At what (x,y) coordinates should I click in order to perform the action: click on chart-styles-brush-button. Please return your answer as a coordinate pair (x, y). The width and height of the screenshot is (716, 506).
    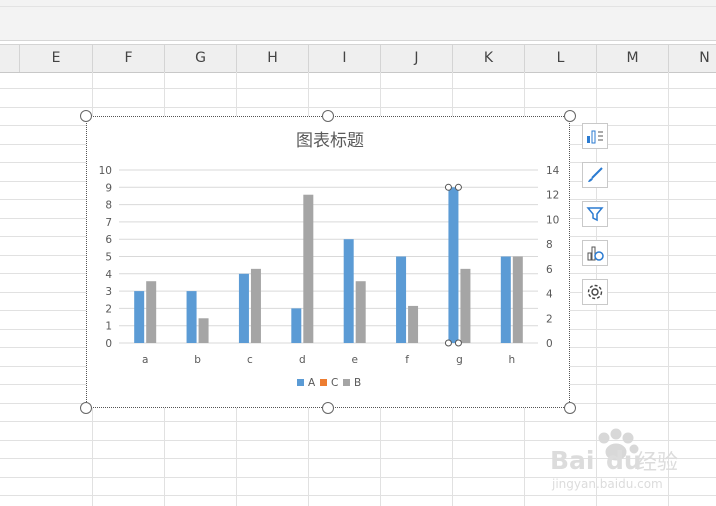
    Looking at the image, I should click on (595, 175).